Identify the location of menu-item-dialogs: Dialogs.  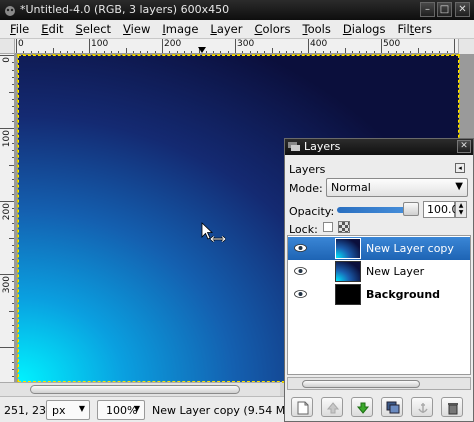
(364, 29).